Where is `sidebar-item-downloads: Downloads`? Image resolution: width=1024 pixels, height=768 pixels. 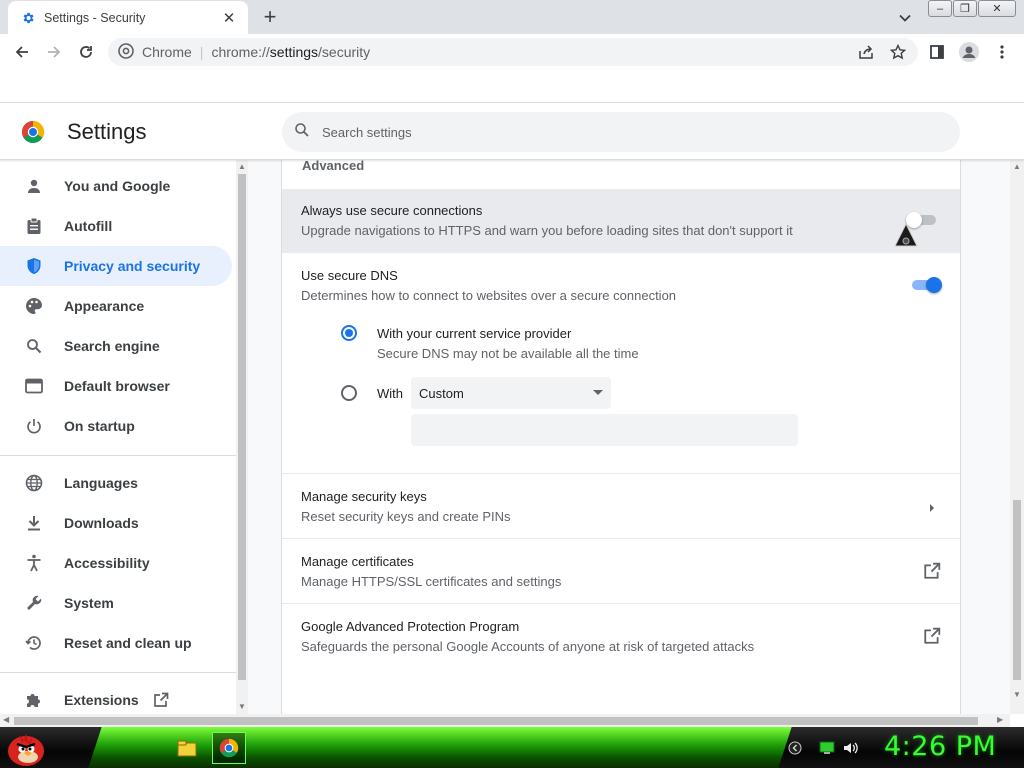
sidebar-item-downloads: Downloads is located at coordinates (116, 523).